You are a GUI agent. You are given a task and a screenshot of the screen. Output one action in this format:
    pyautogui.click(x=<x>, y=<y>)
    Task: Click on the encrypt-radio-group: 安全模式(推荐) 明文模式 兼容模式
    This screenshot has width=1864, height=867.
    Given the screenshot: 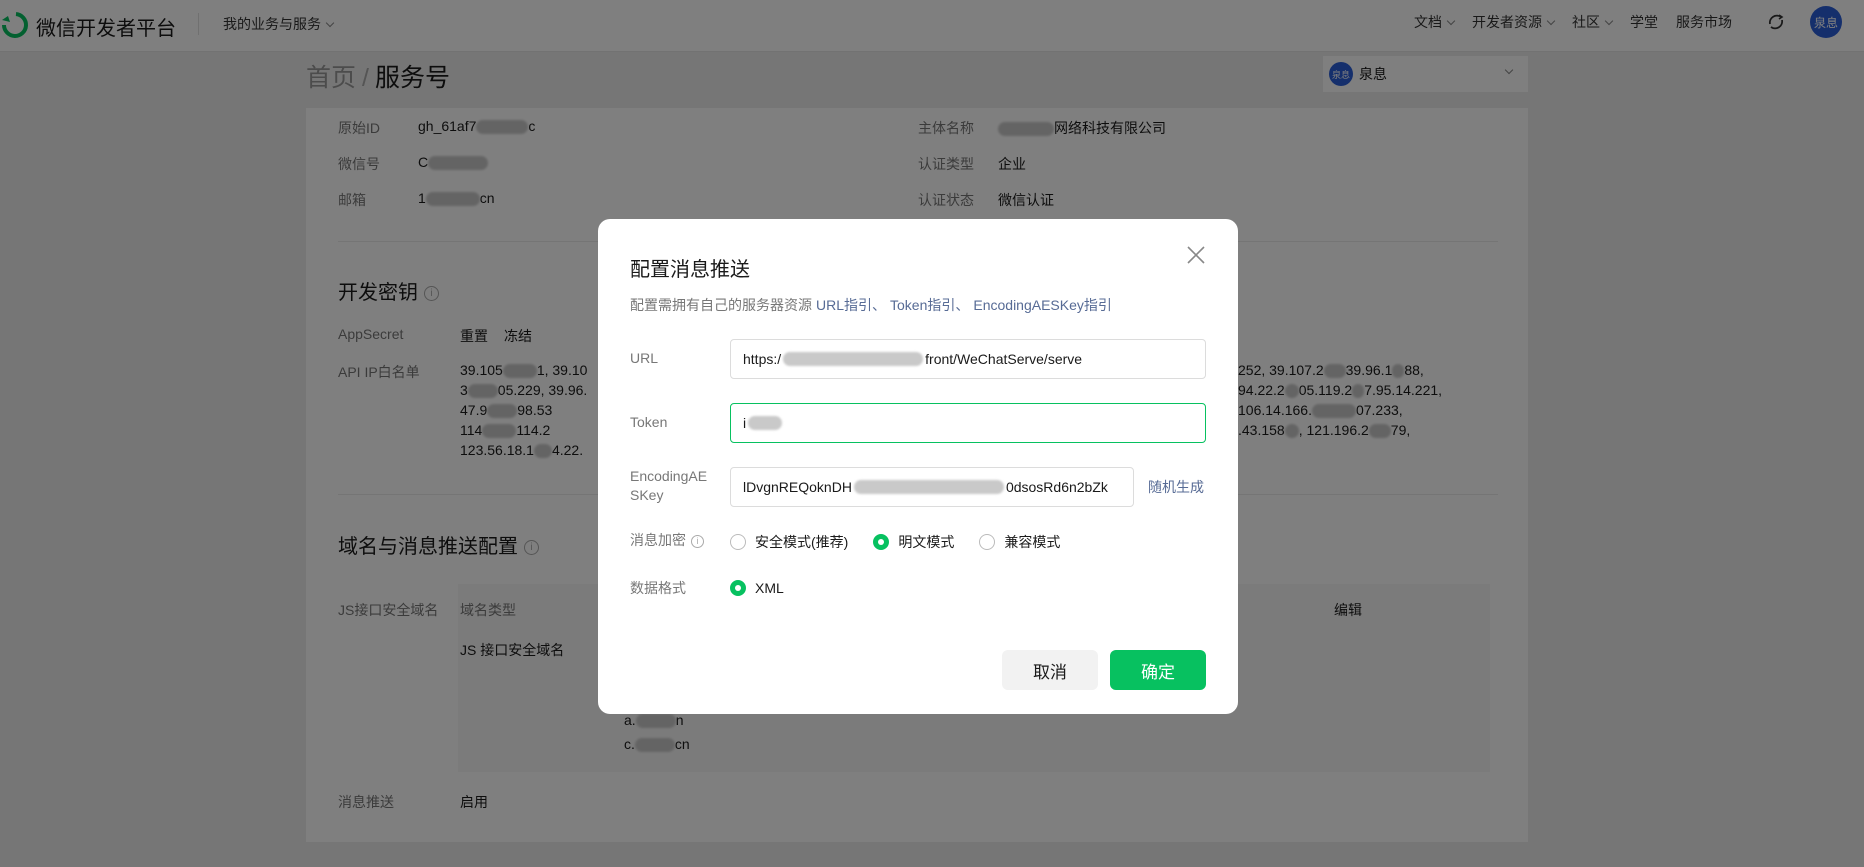 What is the action you would take?
    pyautogui.click(x=907, y=542)
    